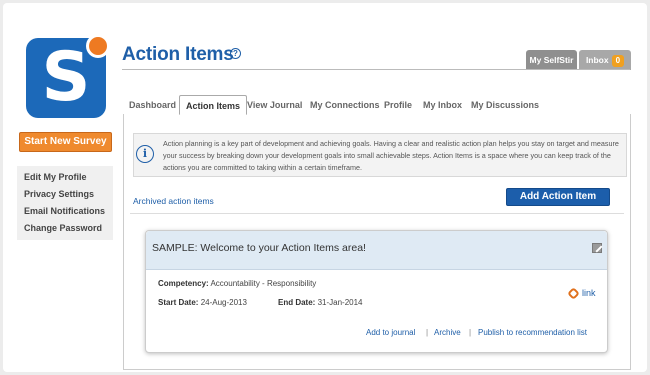 The width and height of the screenshot is (650, 375). I want to click on start-date-row: Start Date: 24-Aug-2013, so click(202, 302).